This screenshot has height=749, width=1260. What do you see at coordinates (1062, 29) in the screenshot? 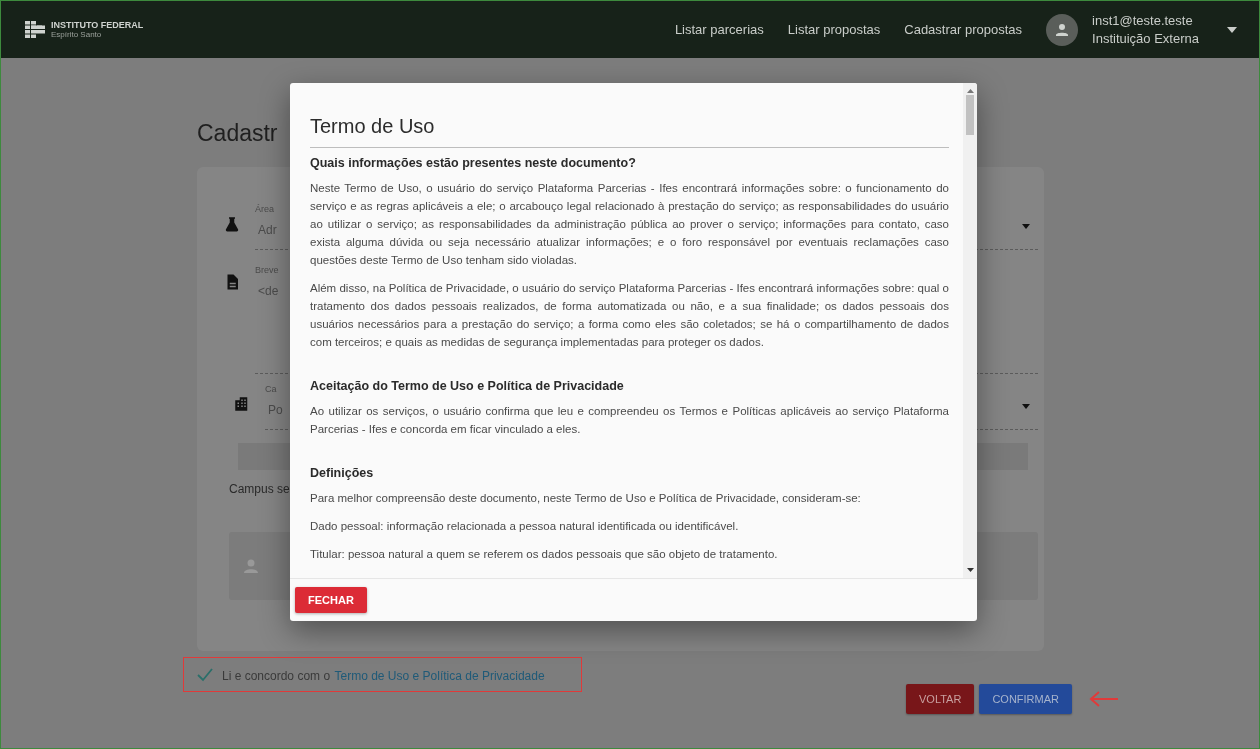
I see `avatar-icon` at bounding box center [1062, 29].